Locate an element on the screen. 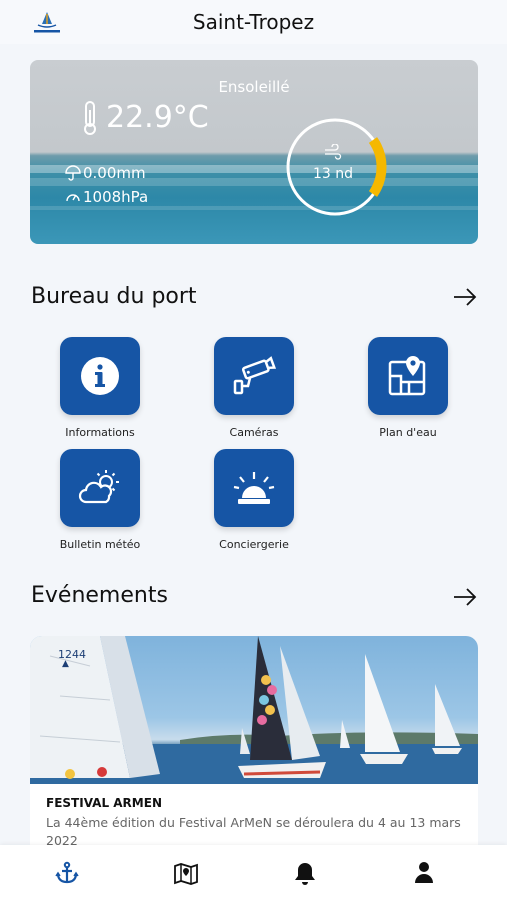 This screenshot has width=507, height=900. tile-informations: Informations is located at coordinates (100, 388).